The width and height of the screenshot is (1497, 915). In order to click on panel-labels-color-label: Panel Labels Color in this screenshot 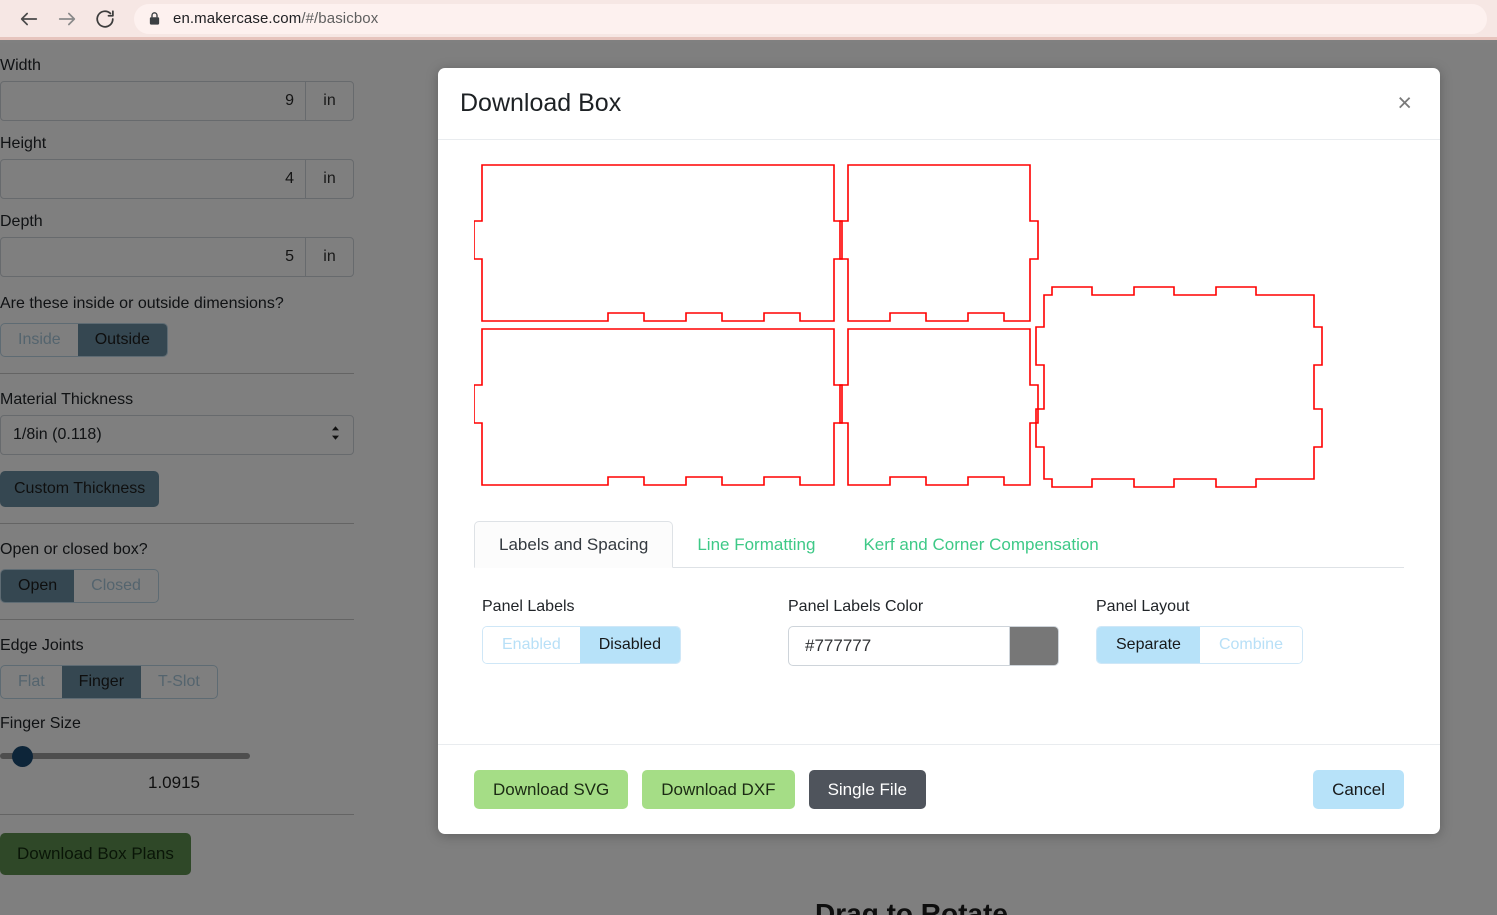, I will do `click(856, 606)`.